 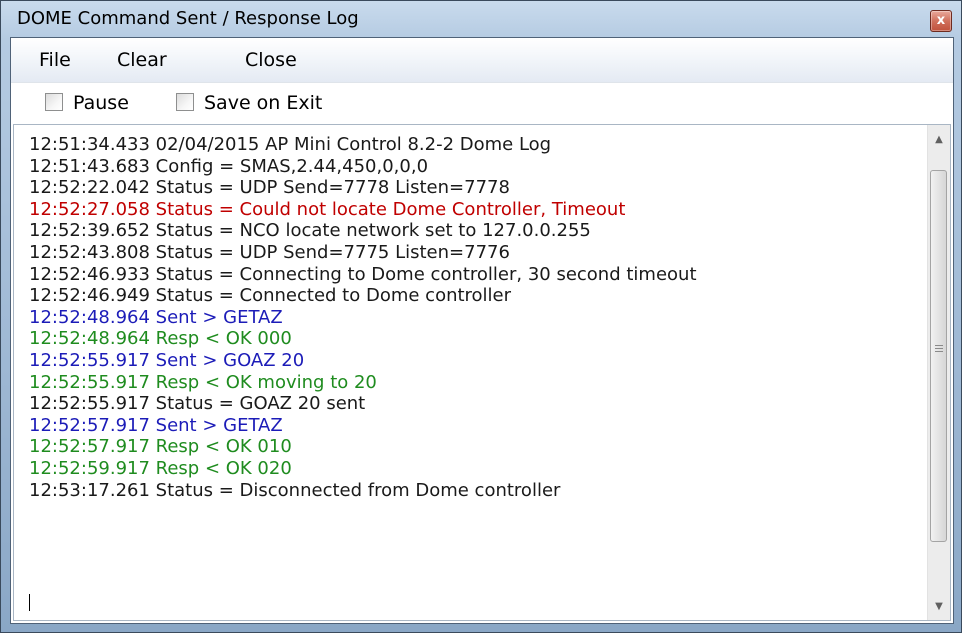 I want to click on save-on-exit-label: Save on Exit, so click(x=263, y=103).